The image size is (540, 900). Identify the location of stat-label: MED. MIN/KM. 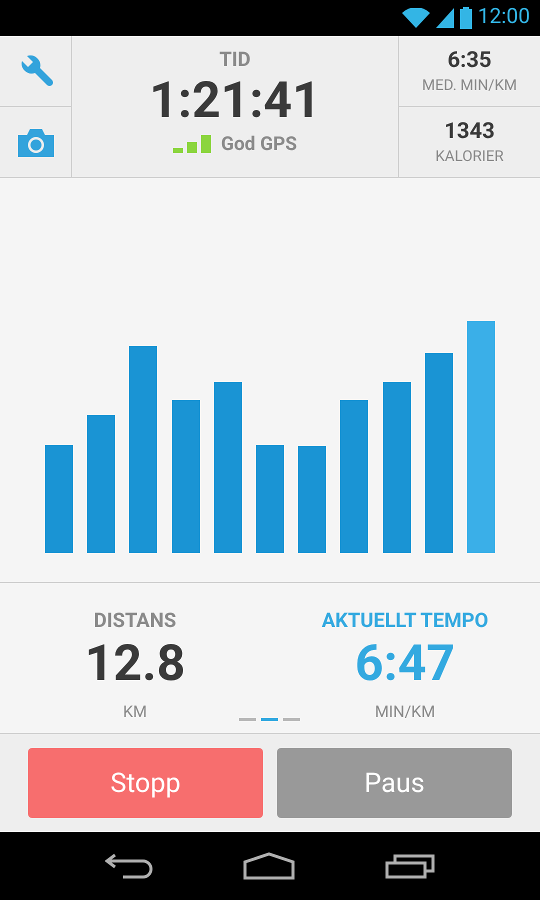
(469, 85).